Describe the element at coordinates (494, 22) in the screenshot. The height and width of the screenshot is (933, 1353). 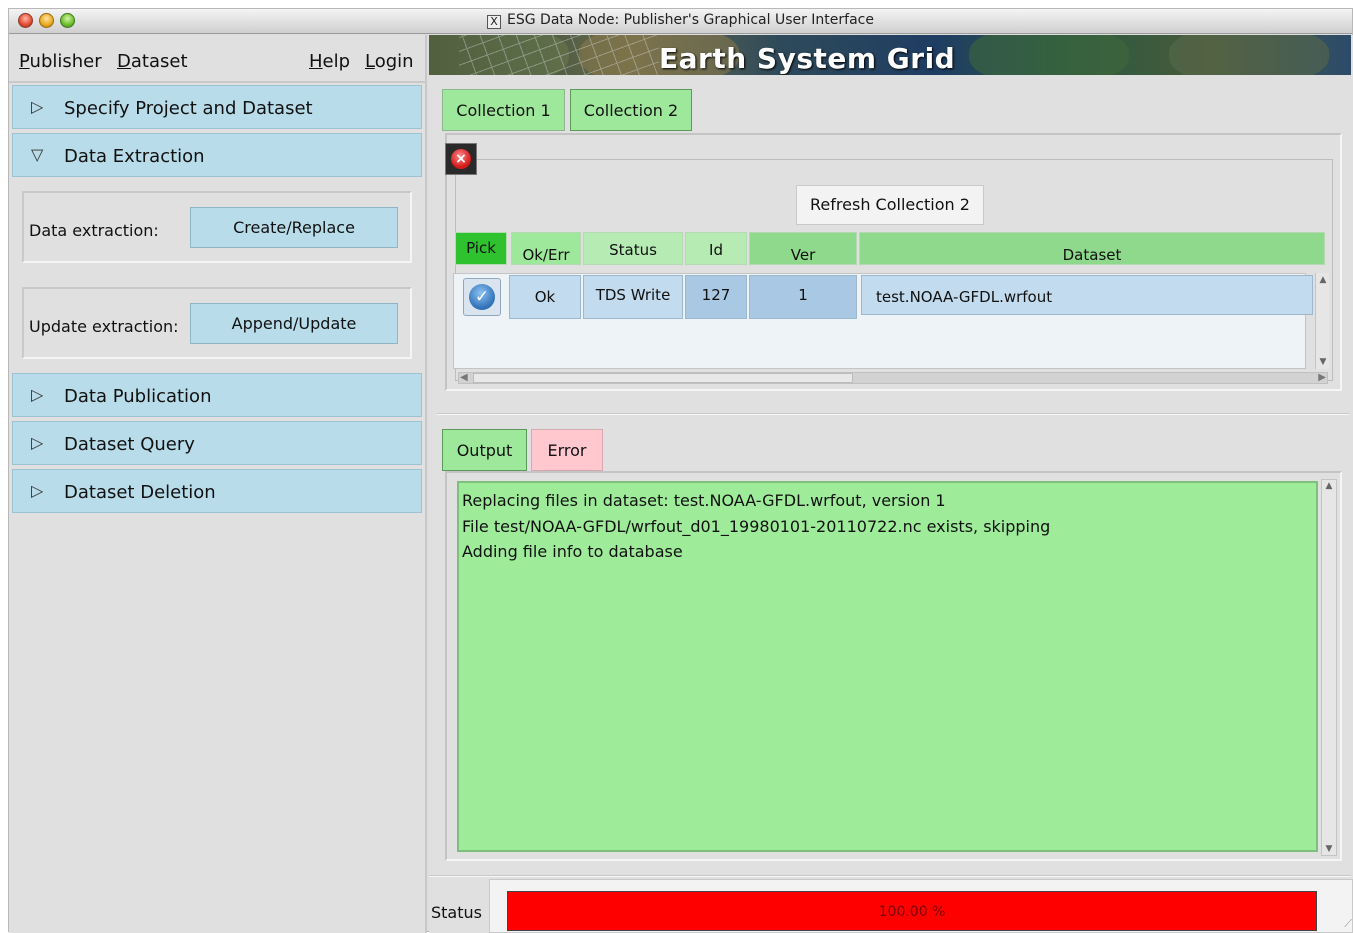
I see `x11-icon: X` at that location.